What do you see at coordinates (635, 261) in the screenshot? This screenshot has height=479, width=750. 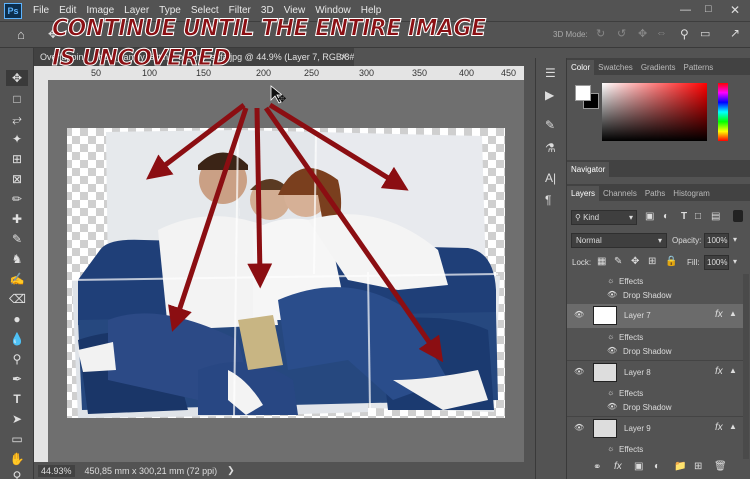 I see `lock-position-icon: ✥` at bounding box center [635, 261].